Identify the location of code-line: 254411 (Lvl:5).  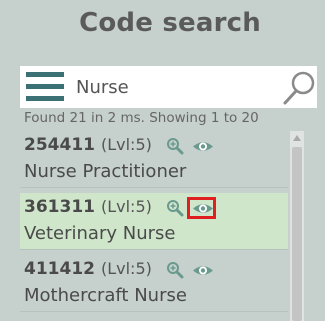
(88, 145).